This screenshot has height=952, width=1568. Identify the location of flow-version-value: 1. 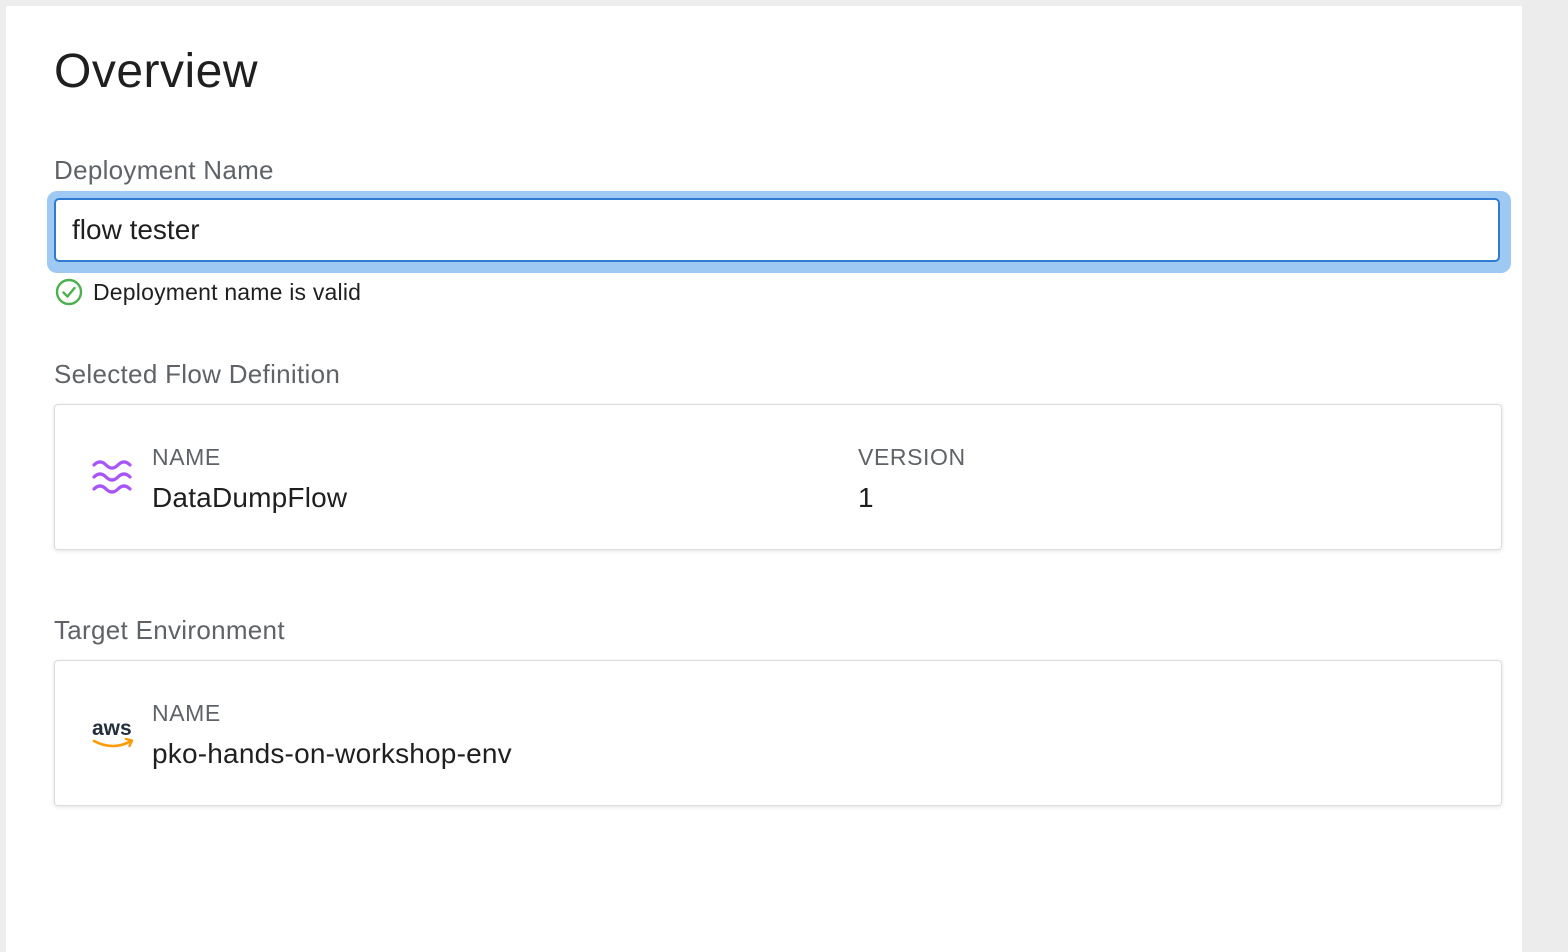
(866, 497).